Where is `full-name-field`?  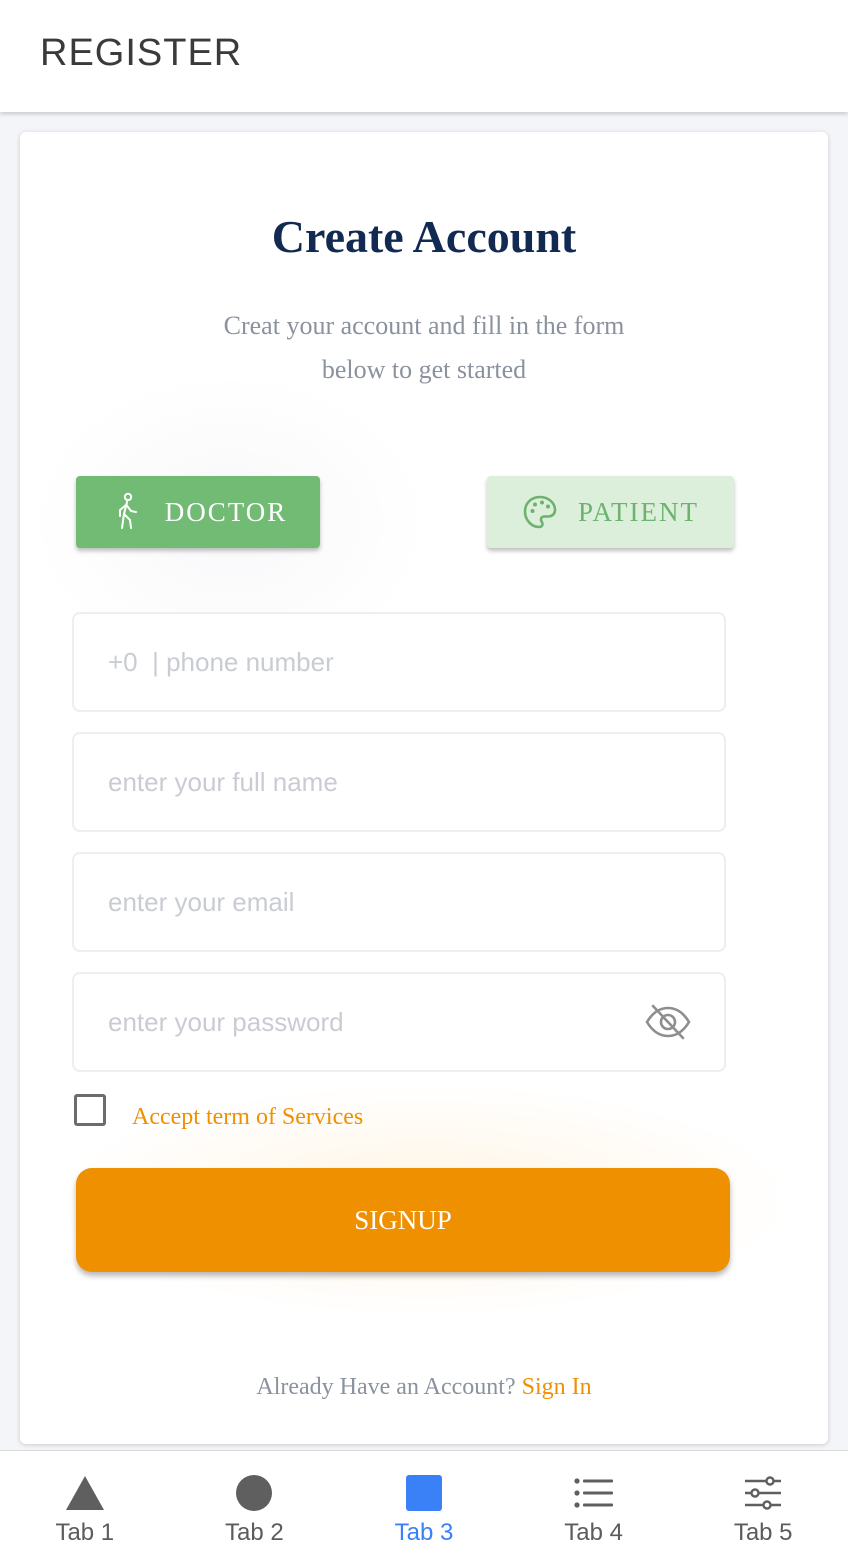 full-name-field is located at coordinates (399, 782).